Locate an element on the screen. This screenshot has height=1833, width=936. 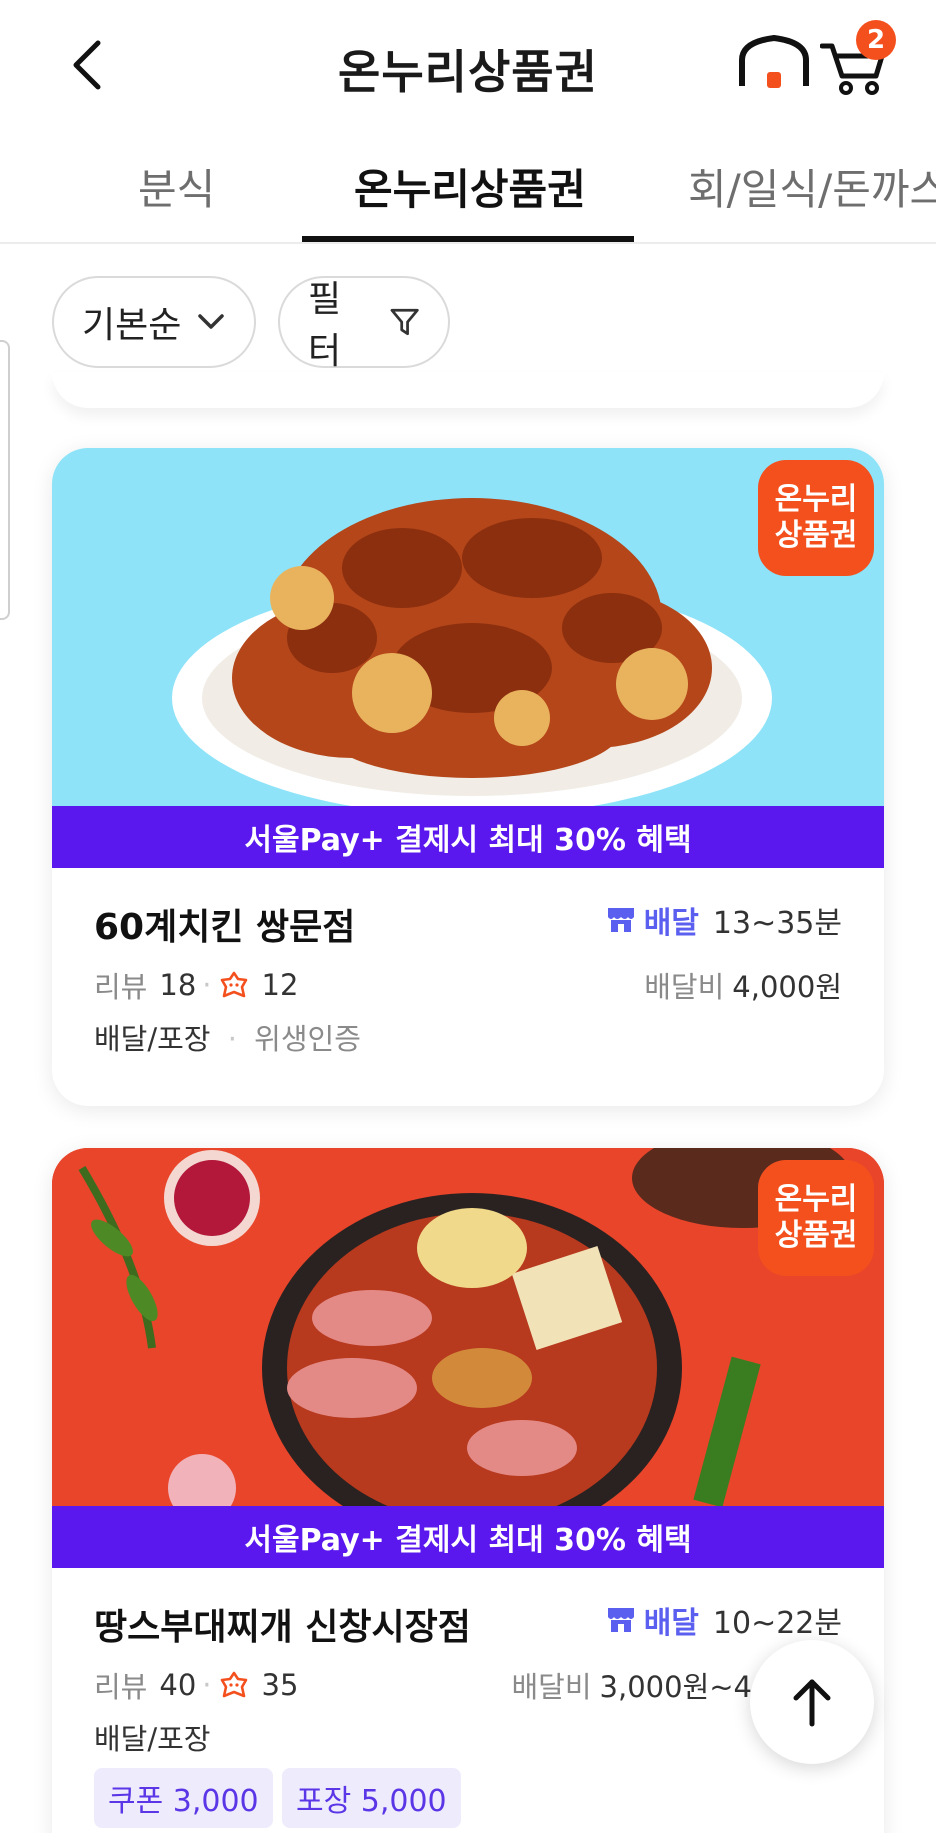
app-header: 온누리상품권 2 is located at coordinates (468, 65).